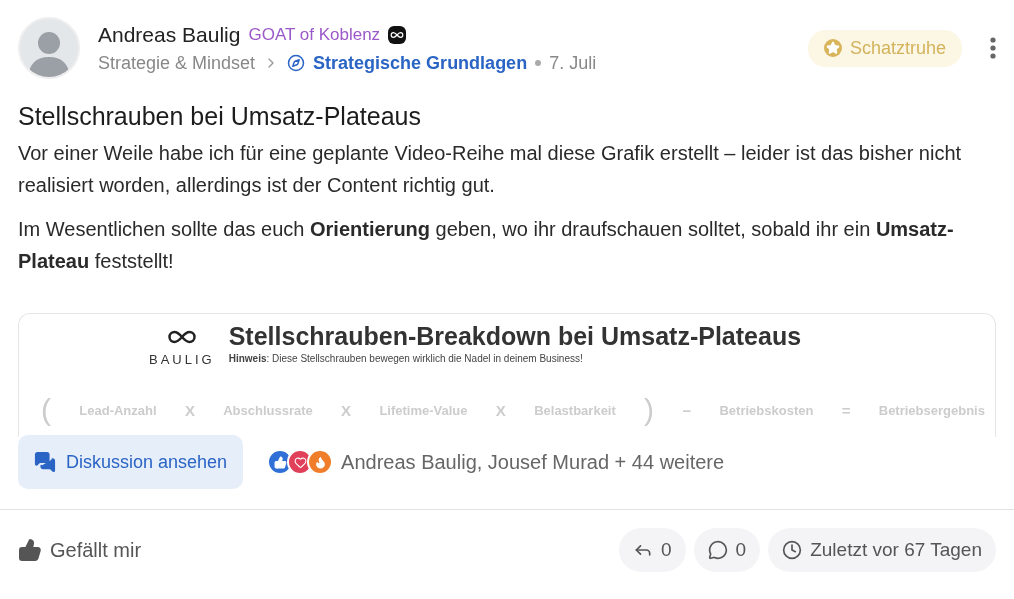 The image size is (1014, 599). What do you see at coordinates (846, 410) in the screenshot?
I see `operator-symbol: =` at bounding box center [846, 410].